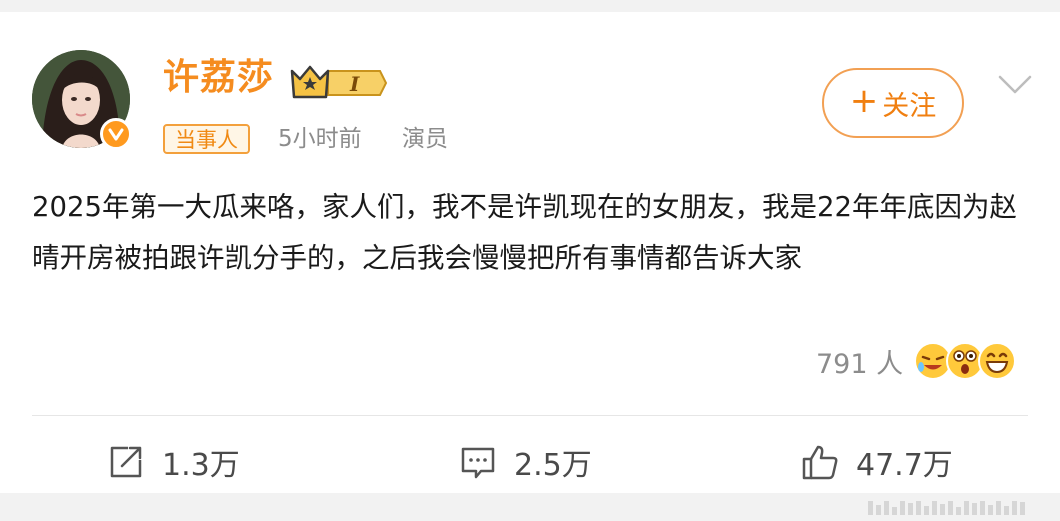 The image size is (1060, 521). What do you see at coordinates (320, 139) in the screenshot?
I see `post-time: 5小时前` at bounding box center [320, 139].